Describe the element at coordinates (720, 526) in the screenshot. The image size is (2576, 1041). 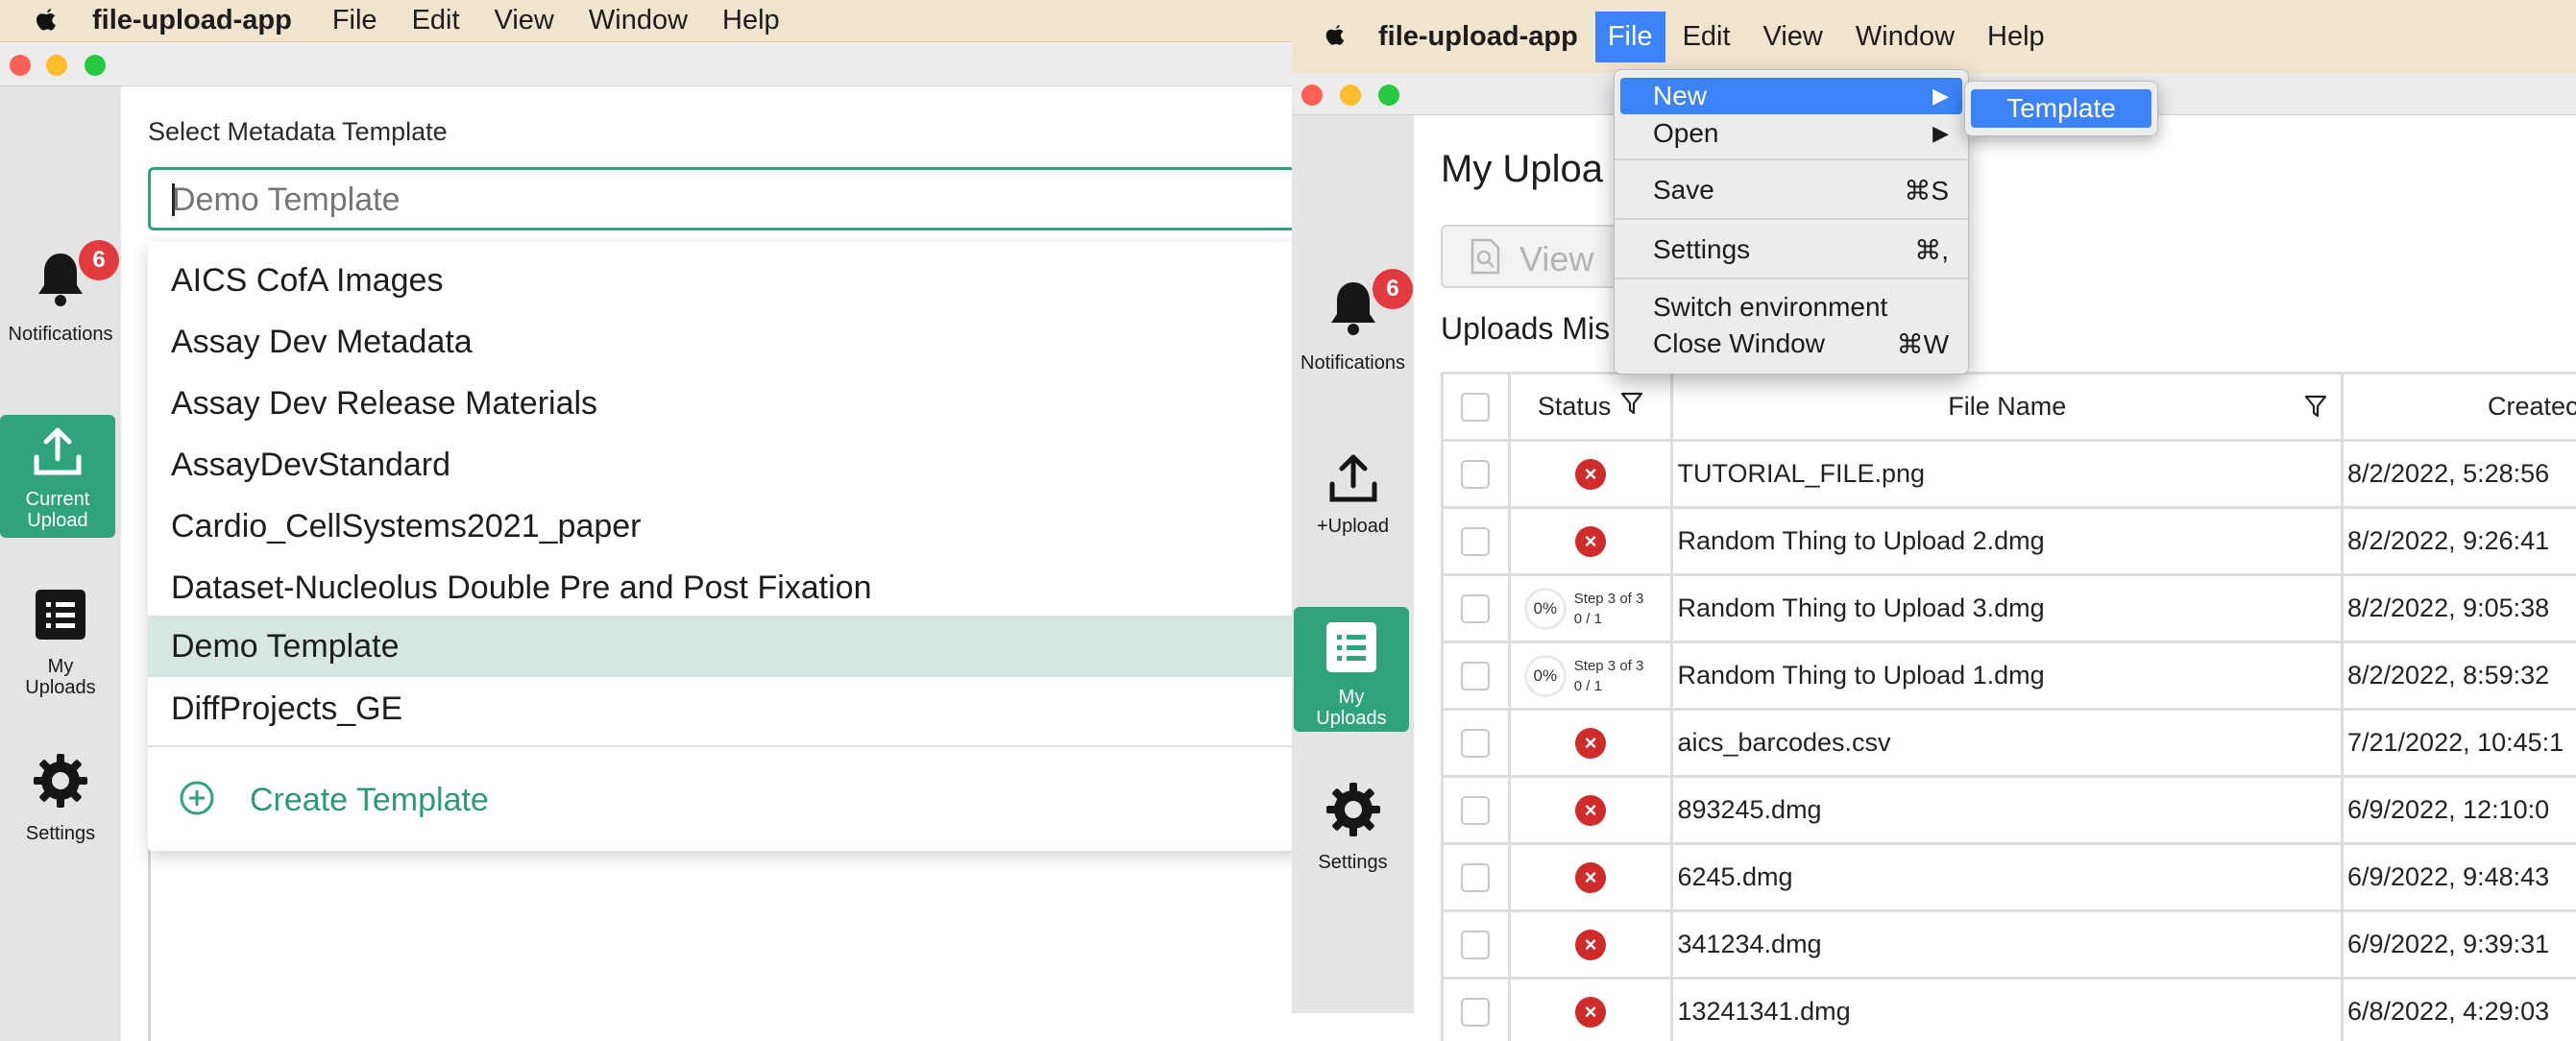
I see `template-option-cardio-cellsystems: Cardio_CellSystems2021_paper` at that location.